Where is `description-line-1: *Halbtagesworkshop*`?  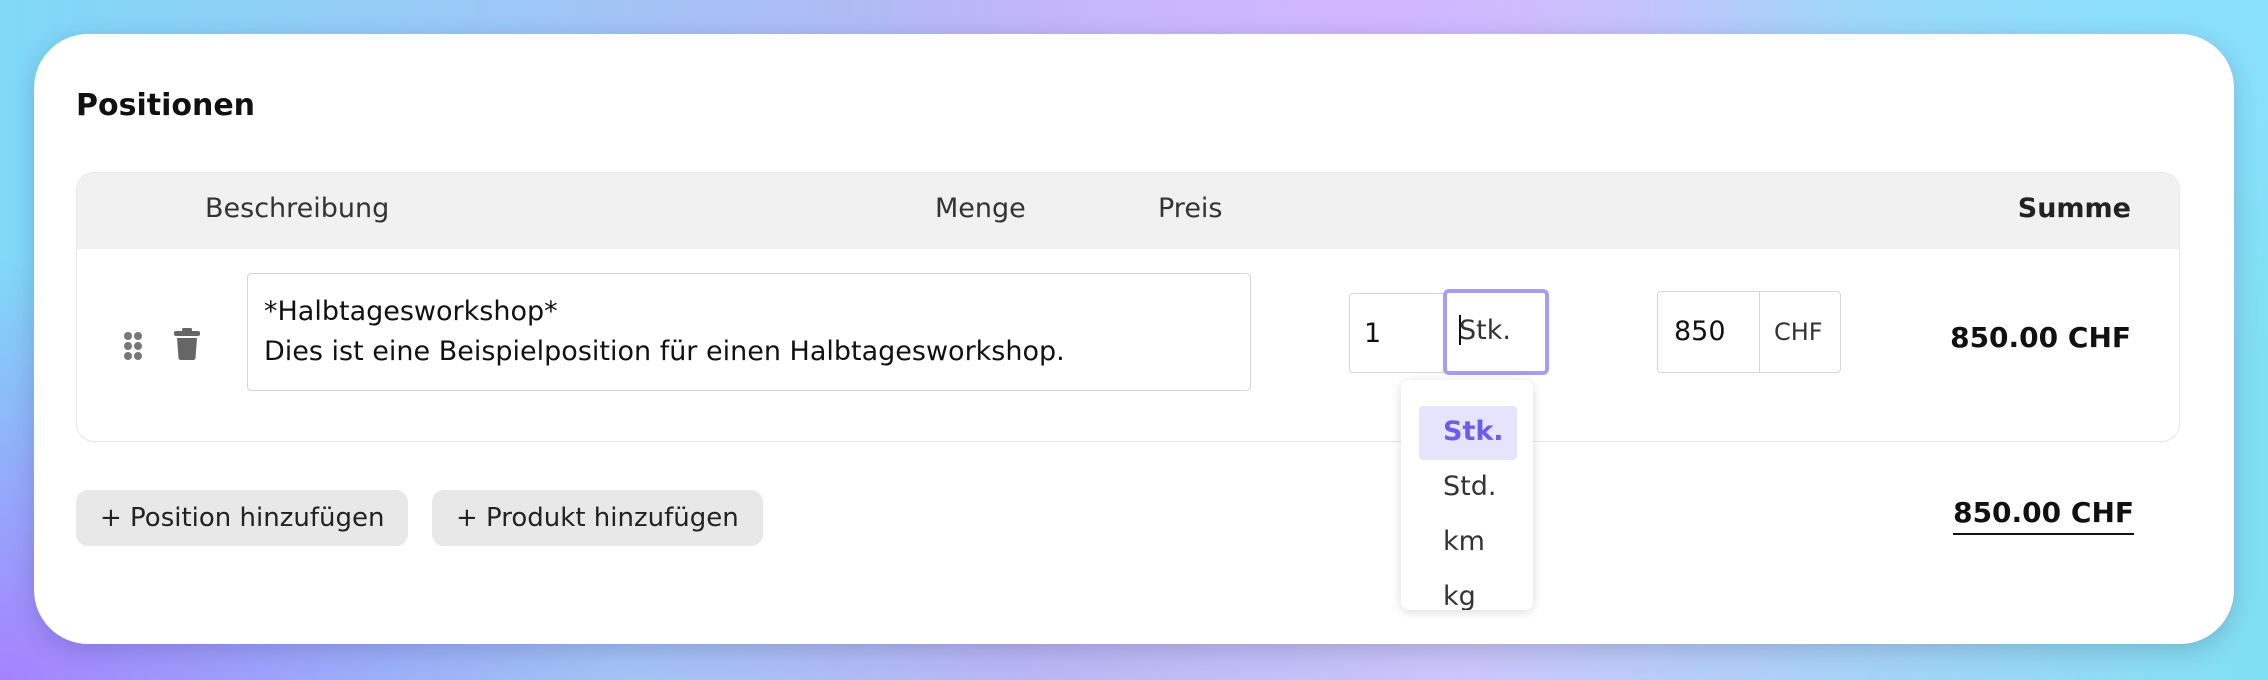
description-line-1: *Halbtagesworkshop* is located at coordinates (411, 311).